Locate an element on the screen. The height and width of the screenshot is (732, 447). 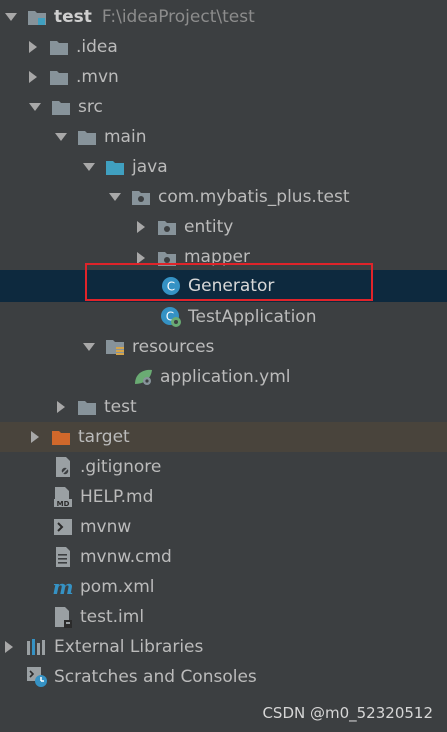
tree-item-java: java is located at coordinates (223, 167).